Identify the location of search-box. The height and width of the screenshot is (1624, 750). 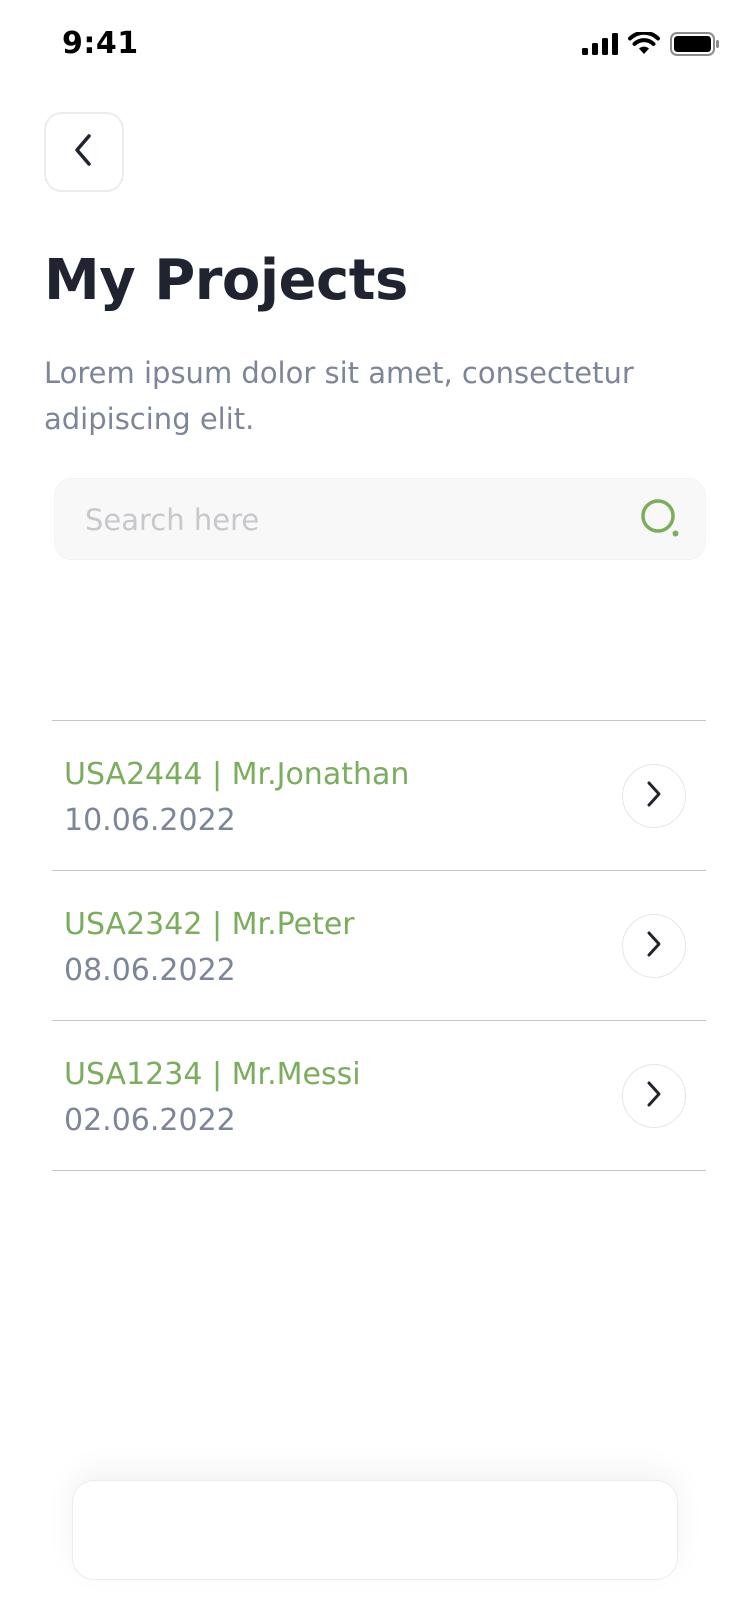
(380, 519).